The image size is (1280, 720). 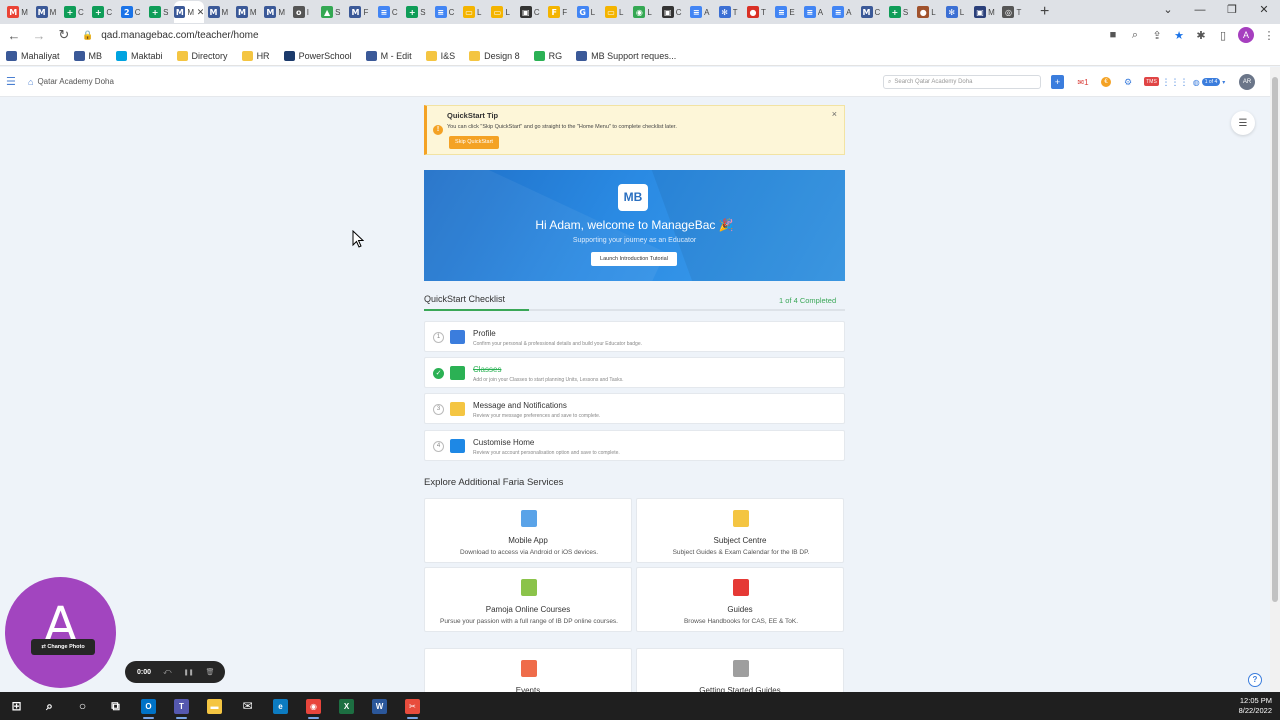 What do you see at coordinates (1209, 82) in the screenshot?
I see `language-selector: ◍ 1 of 4 ▾` at bounding box center [1209, 82].